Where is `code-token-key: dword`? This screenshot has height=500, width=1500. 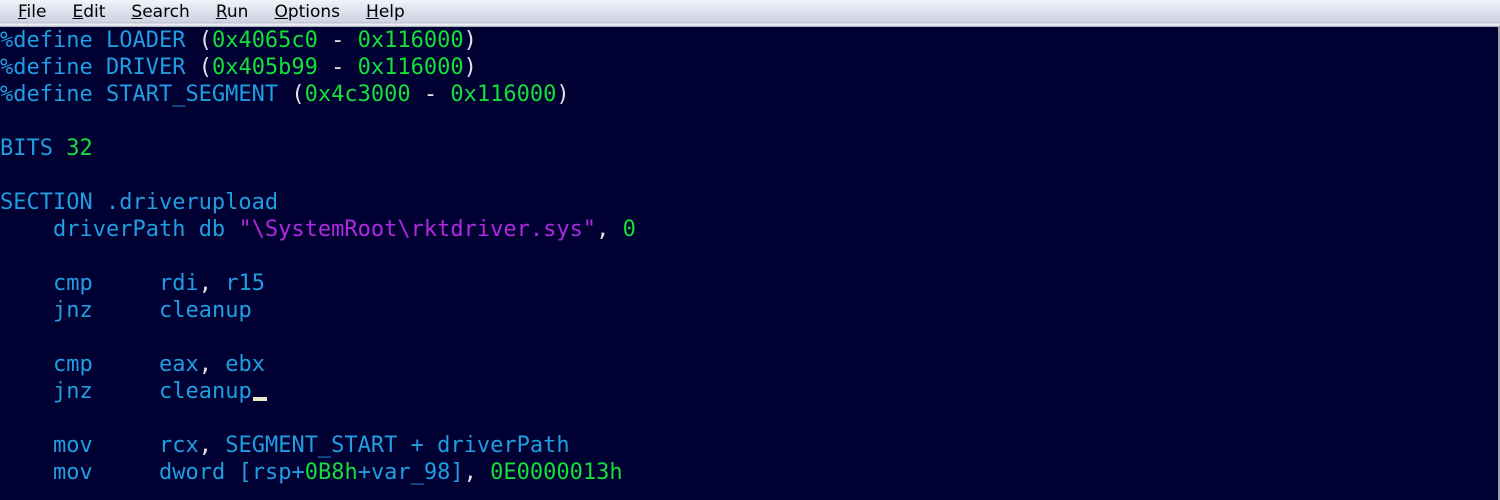 code-token-key: dword is located at coordinates (192, 472).